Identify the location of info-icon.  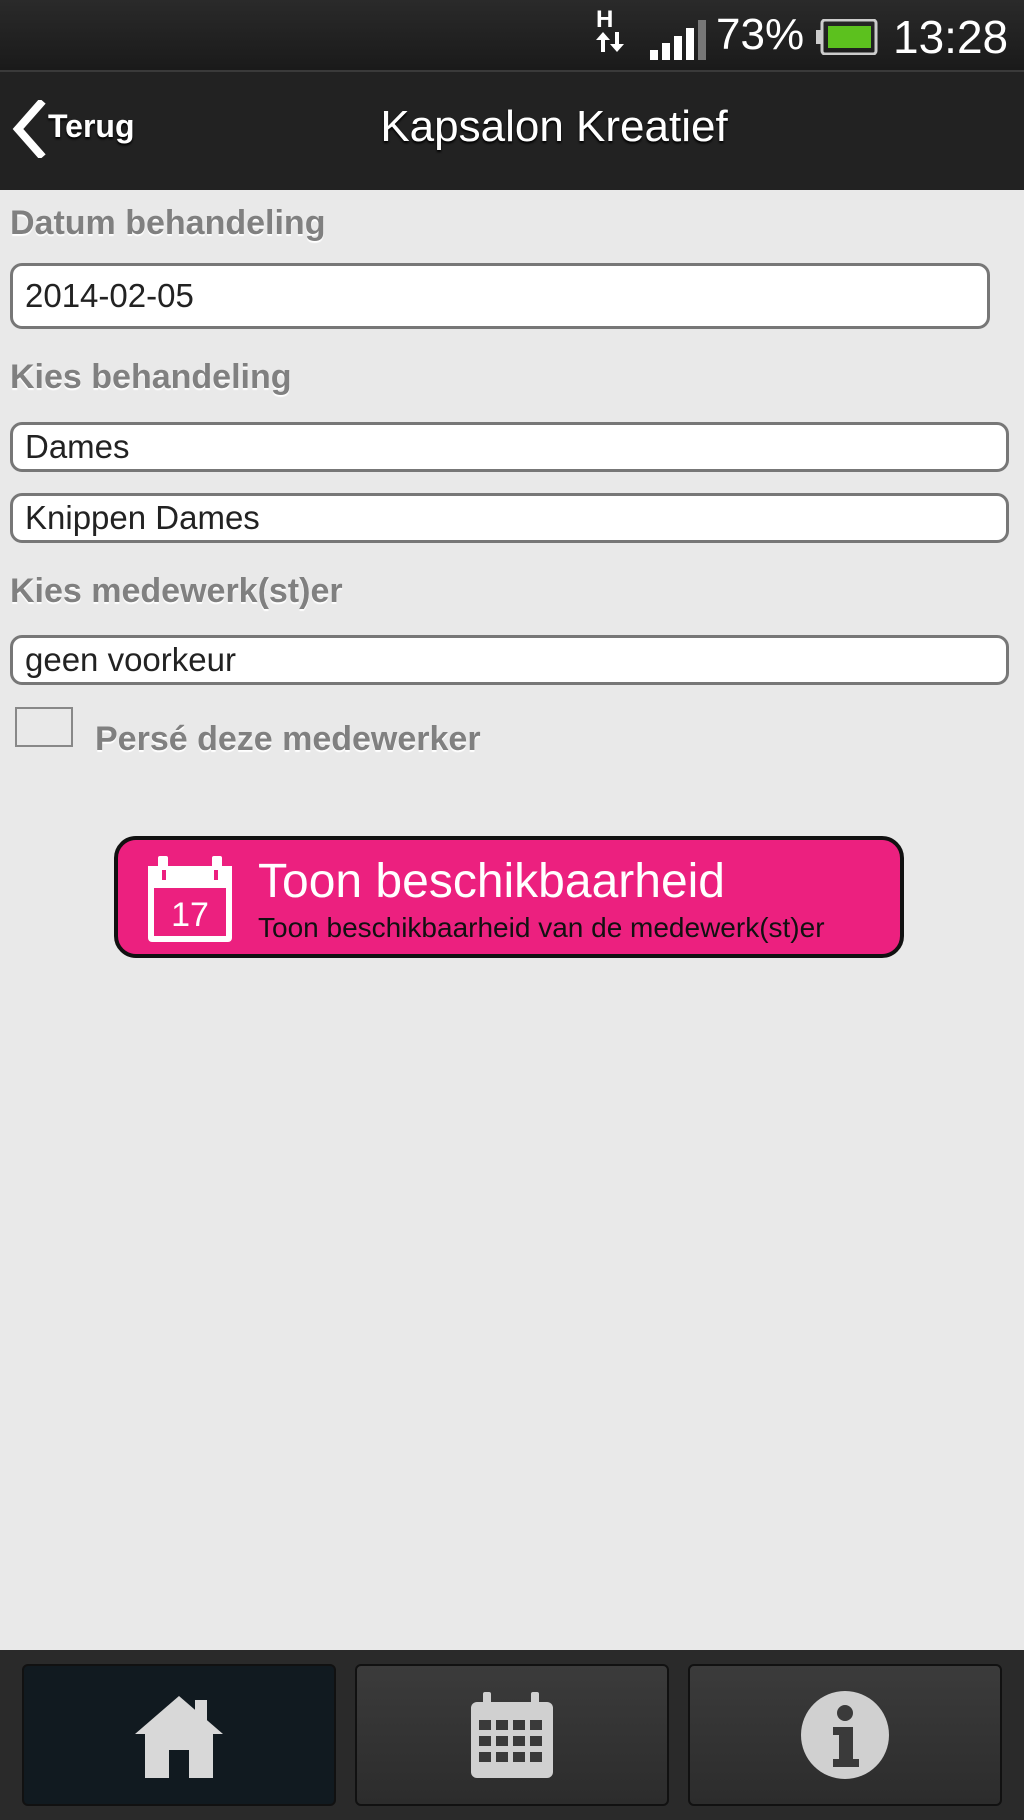
(845, 1735).